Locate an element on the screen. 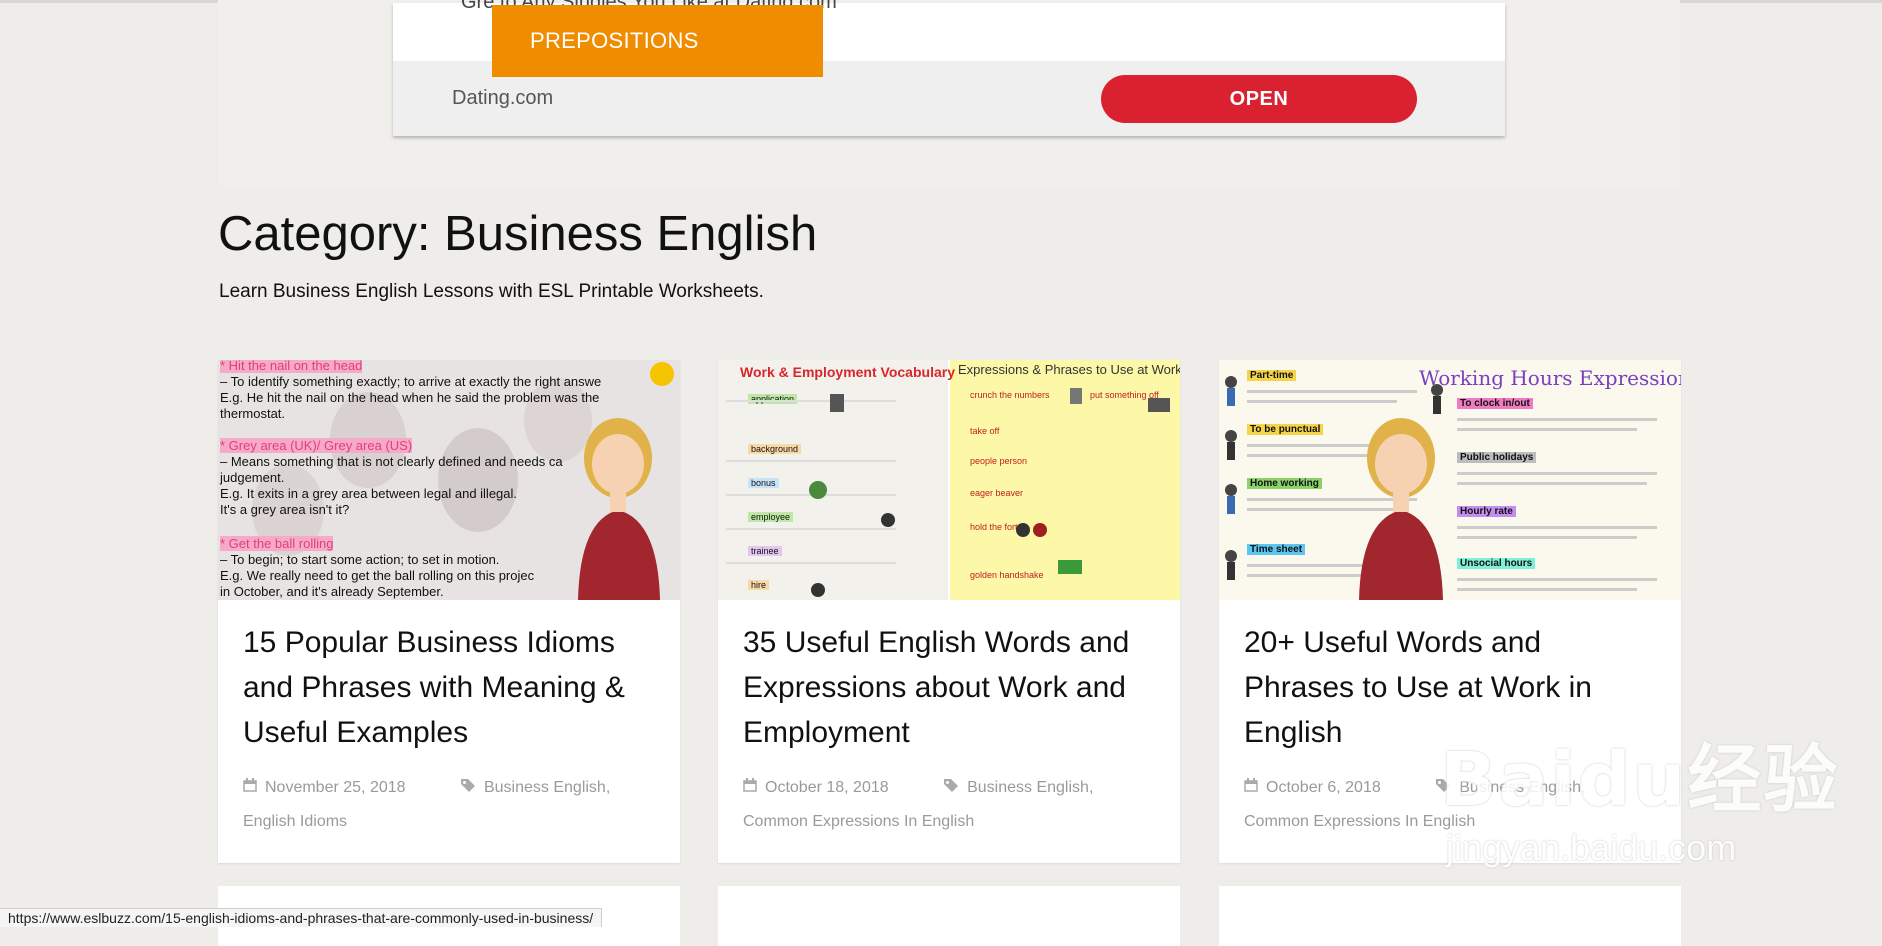 Image resolution: width=1882 pixels, height=946 pixels. post-tag: English Idioms is located at coordinates (295, 821).